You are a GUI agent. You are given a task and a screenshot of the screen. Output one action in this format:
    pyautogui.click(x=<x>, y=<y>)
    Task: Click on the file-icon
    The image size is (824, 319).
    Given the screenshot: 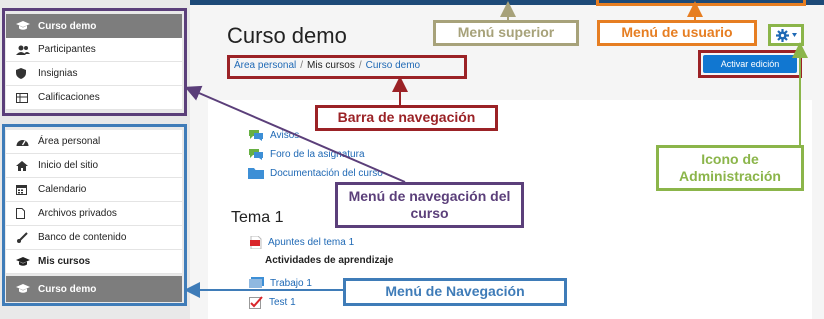 What is the action you would take?
    pyautogui.click(x=24, y=213)
    